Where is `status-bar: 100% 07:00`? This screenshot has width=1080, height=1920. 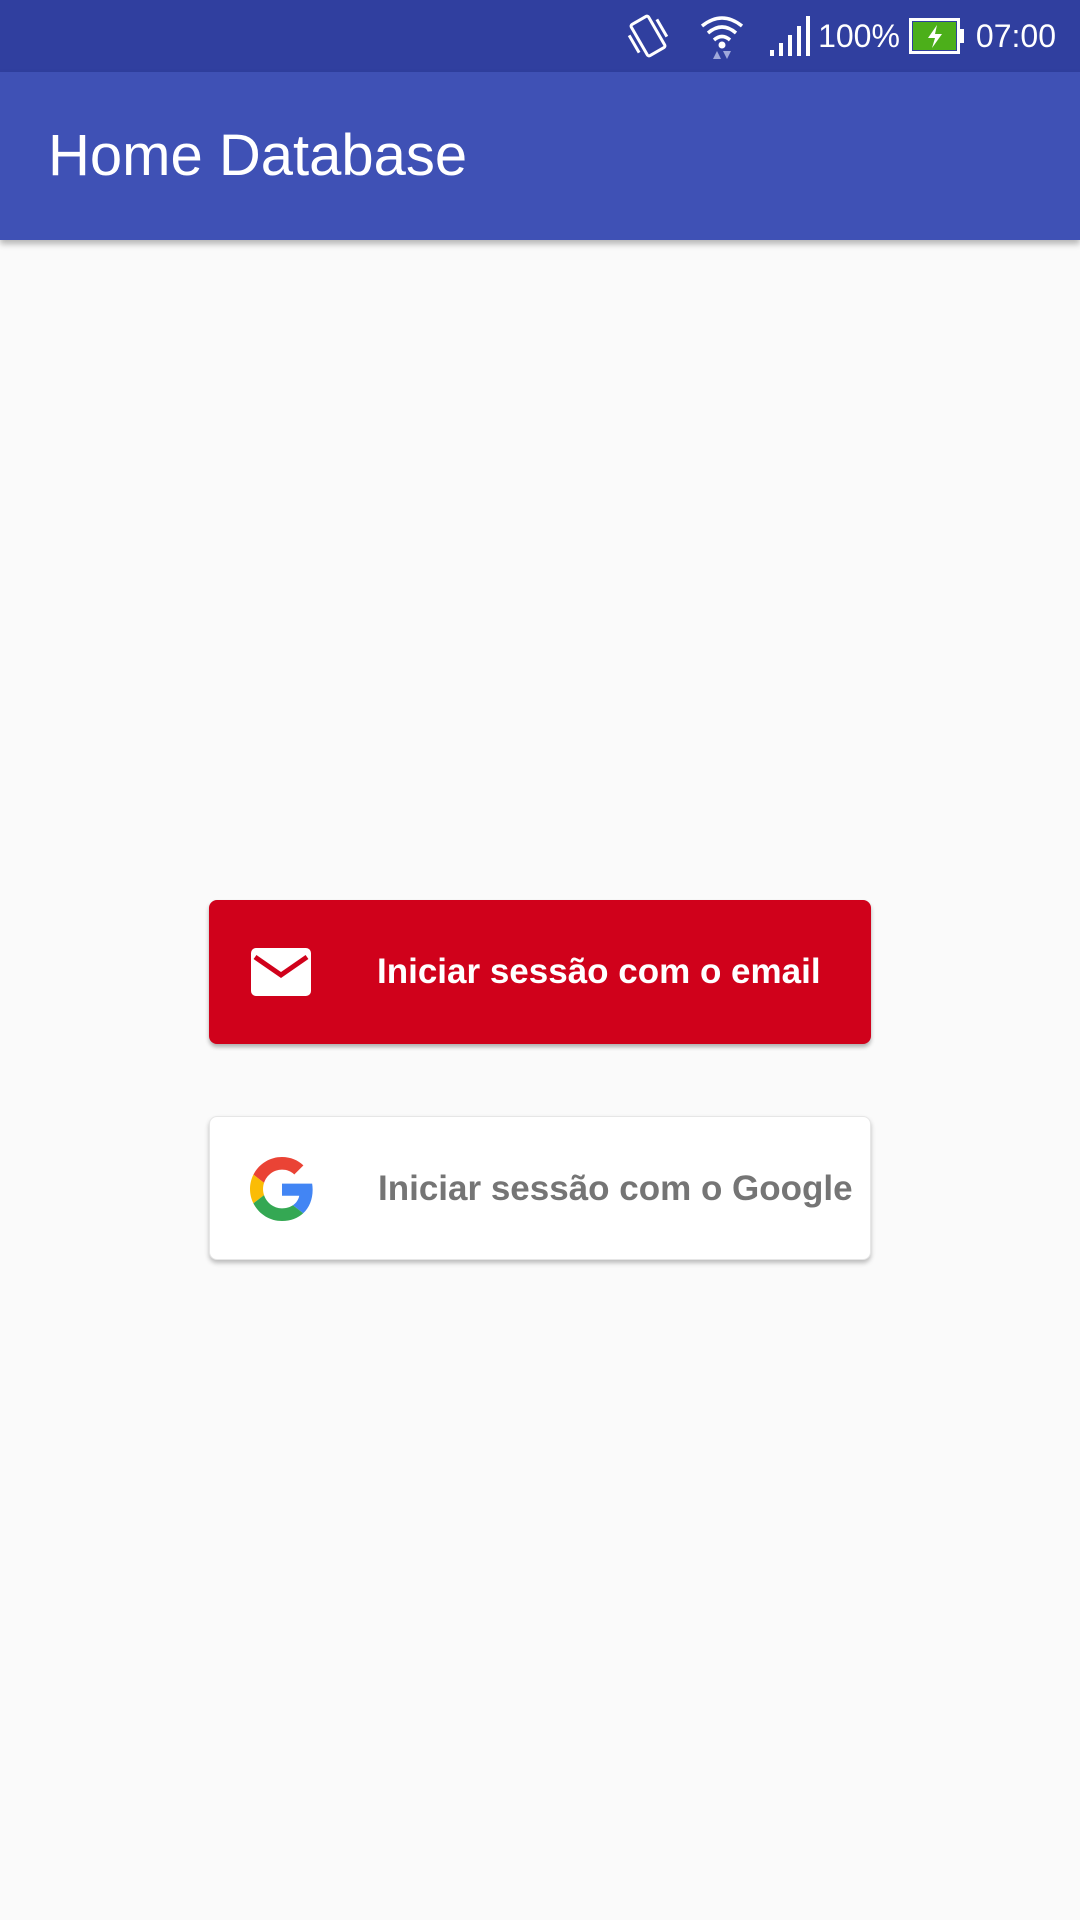 status-bar: 100% 07:00 is located at coordinates (540, 36).